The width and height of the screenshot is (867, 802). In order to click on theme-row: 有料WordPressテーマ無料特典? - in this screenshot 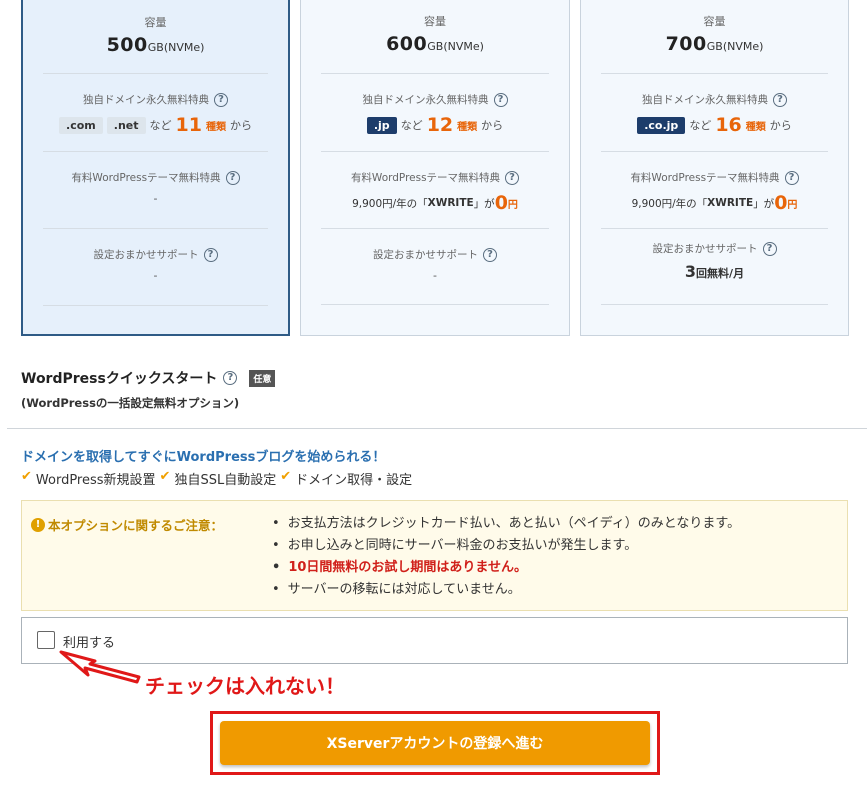, I will do `click(155, 190)`.